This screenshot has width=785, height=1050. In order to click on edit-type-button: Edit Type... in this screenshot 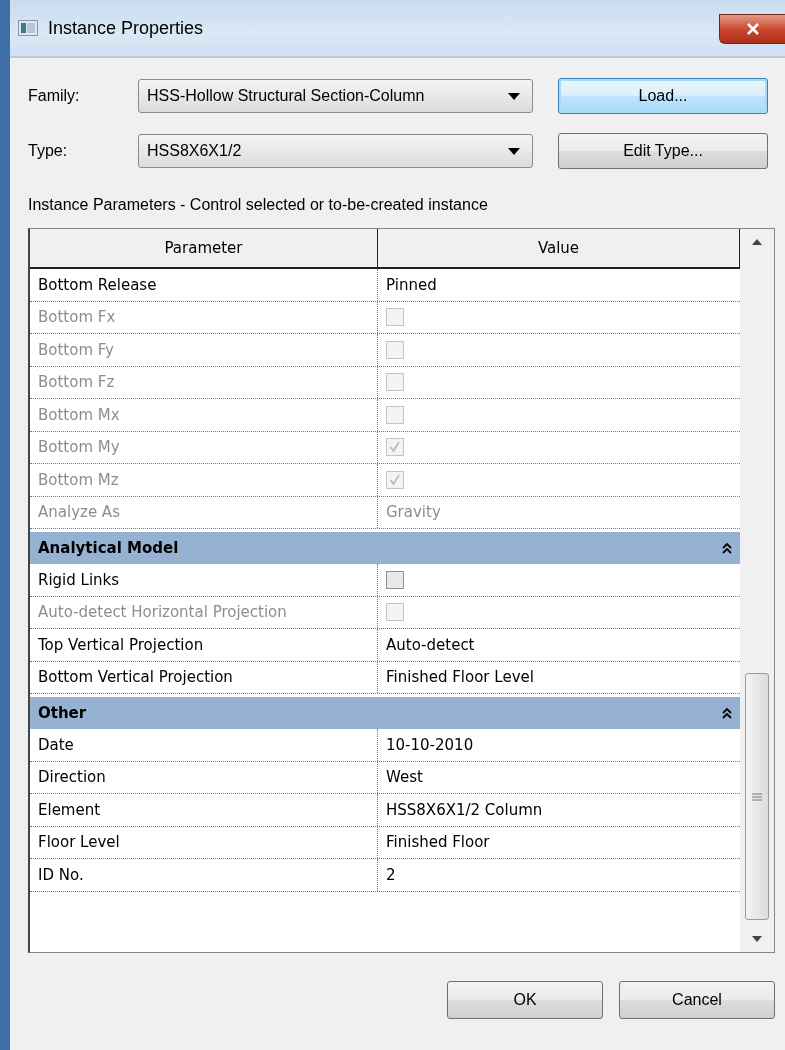, I will do `click(663, 151)`.